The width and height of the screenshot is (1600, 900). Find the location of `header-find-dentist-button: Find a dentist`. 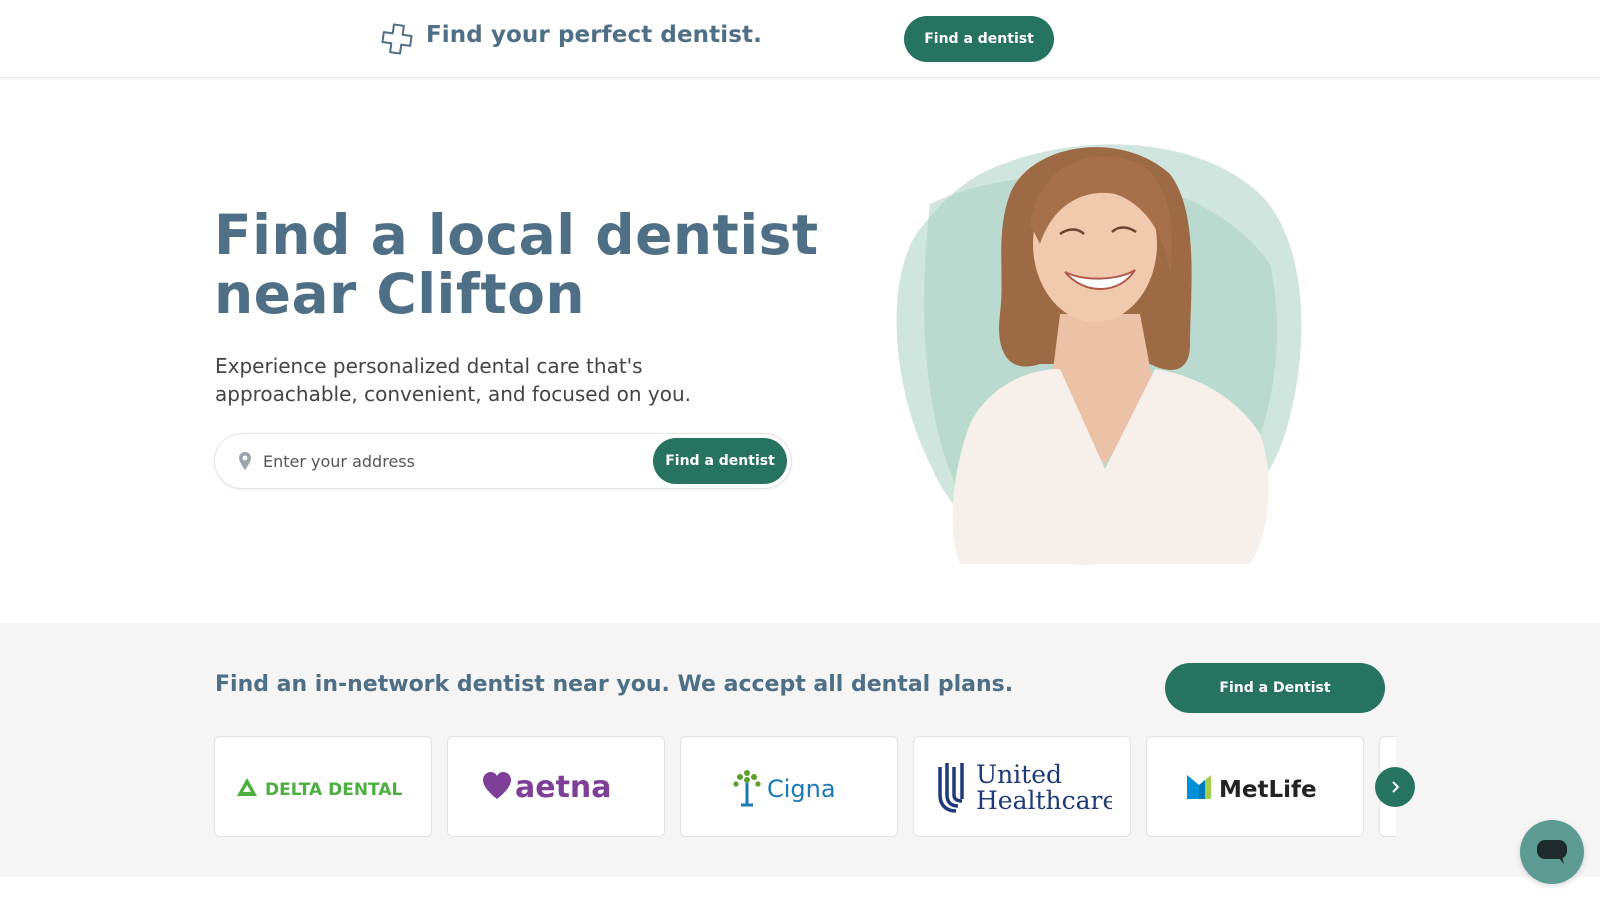

header-find-dentist-button: Find a dentist is located at coordinates (979, 39).